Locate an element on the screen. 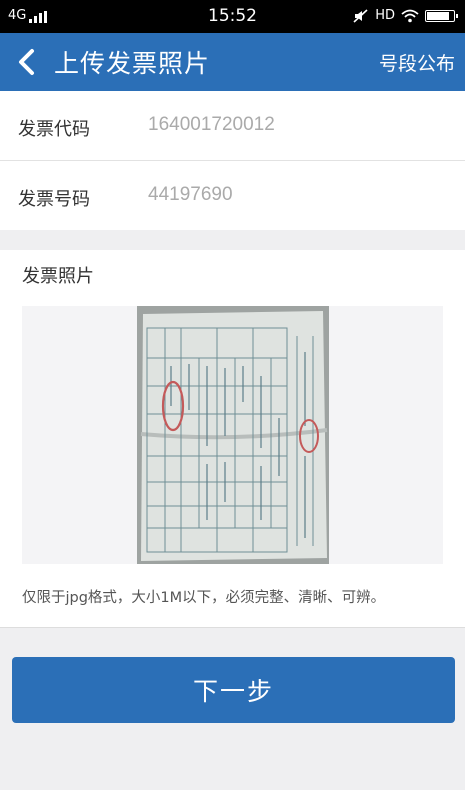  invoice-photo-image is located at coordinates (233, 435).